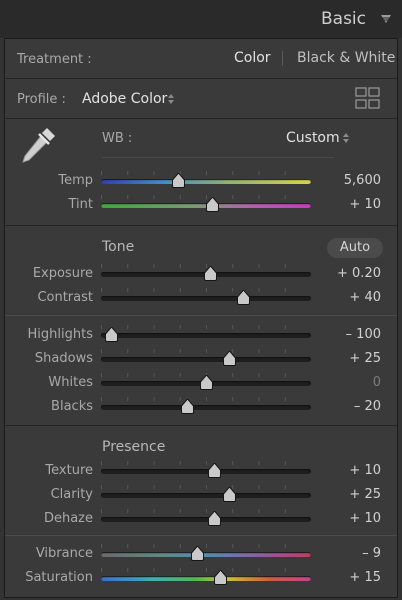 The height and width of the screenshot is (600, 402). I want to click on whites-slider-thumb, so click(206, 382).